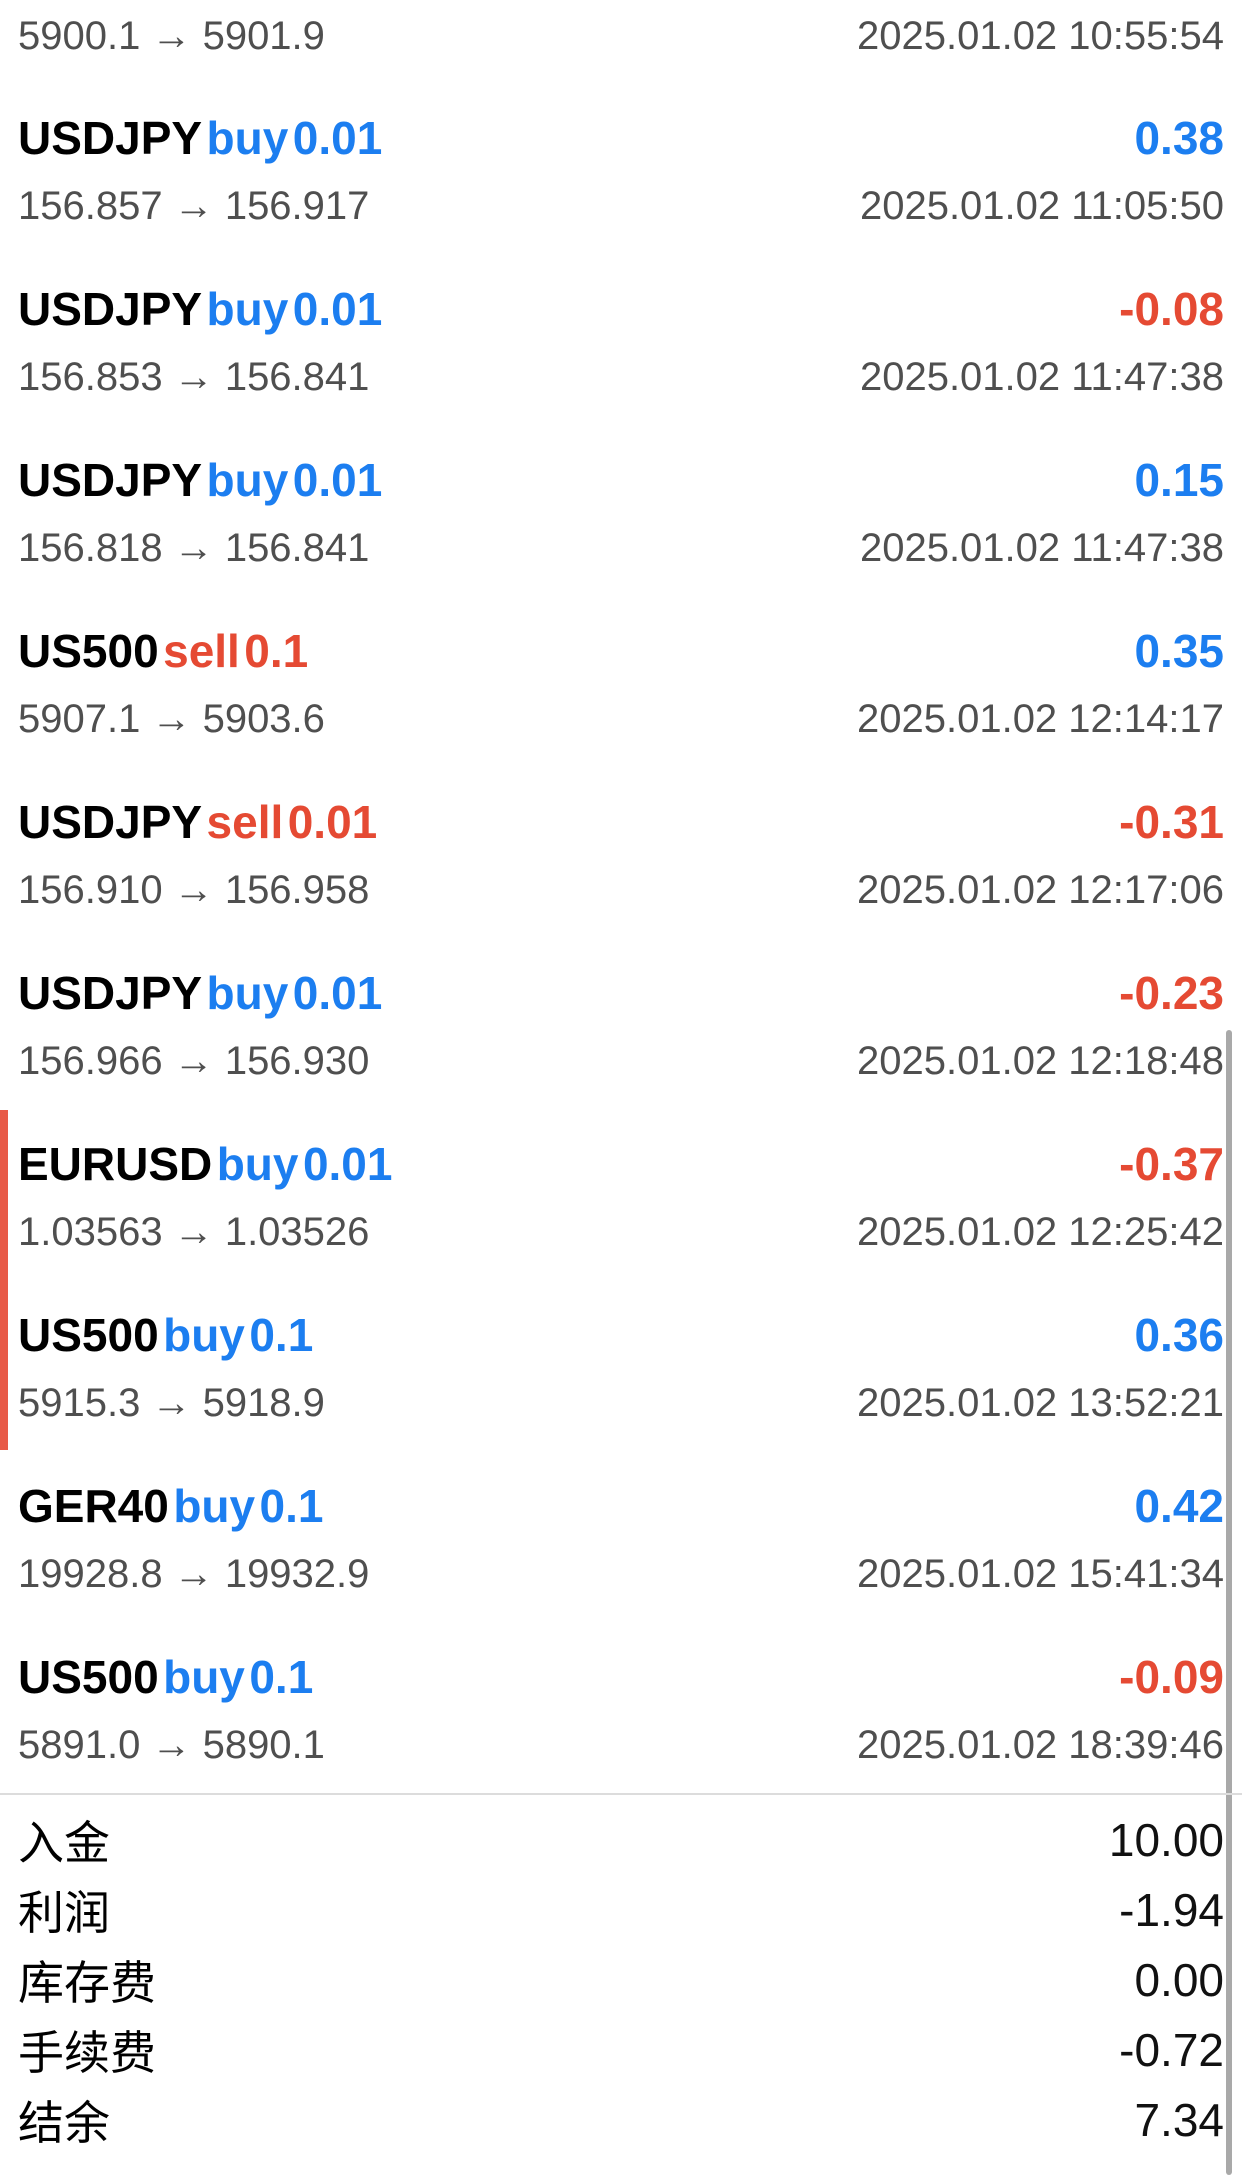 The width and height of the screenshot is (1242, 2175). Describe the element at coordinates (621, 1840) in the screenshot. I see `summary-row: 入金 10.00` at that location.